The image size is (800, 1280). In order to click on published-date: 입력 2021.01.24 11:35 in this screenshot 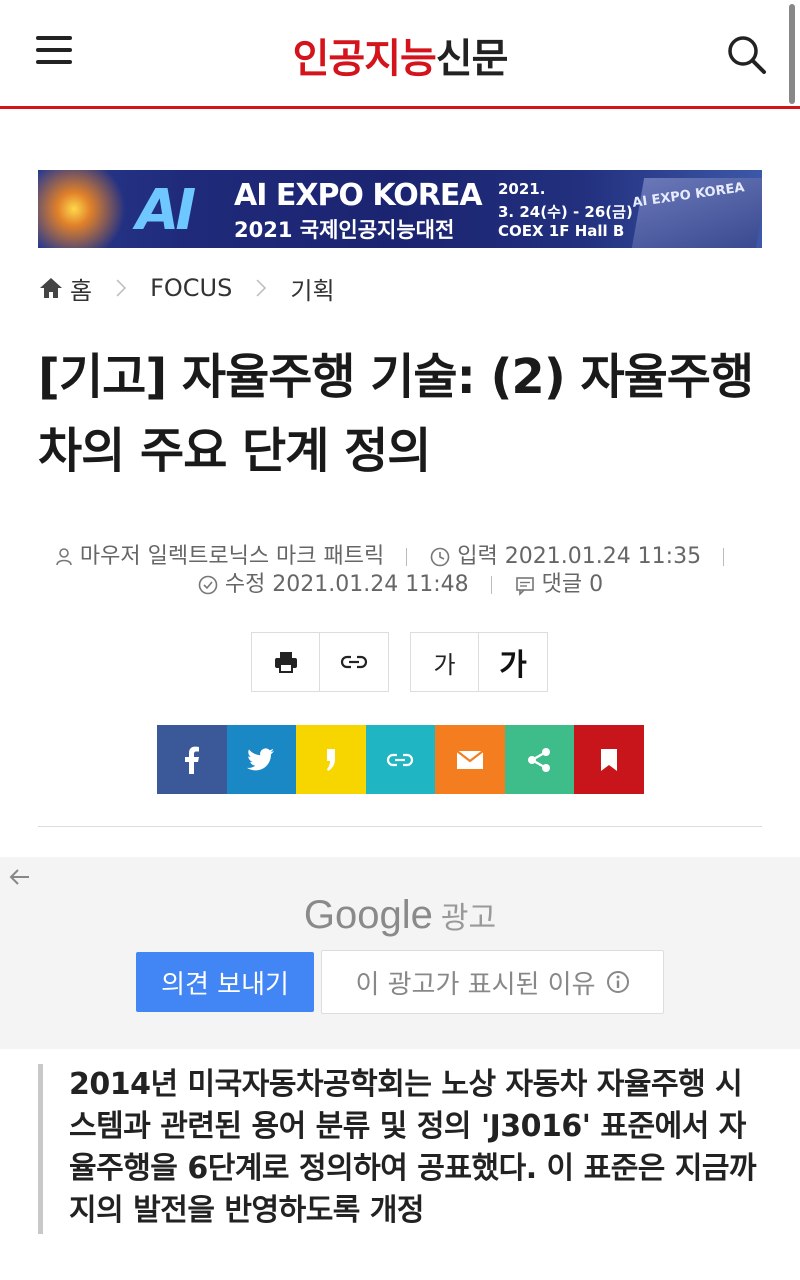, I will do `click(579, 556)`.